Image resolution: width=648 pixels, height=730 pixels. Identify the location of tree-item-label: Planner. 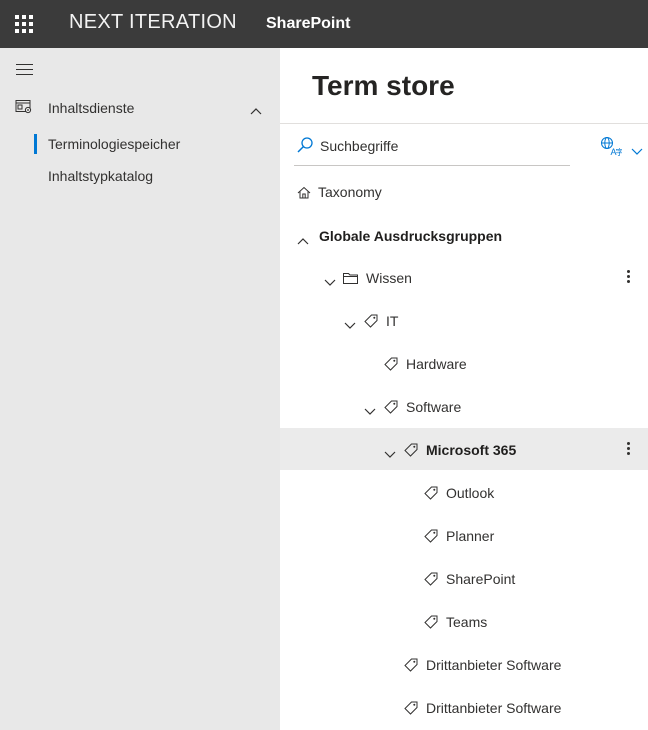
(470, 536).